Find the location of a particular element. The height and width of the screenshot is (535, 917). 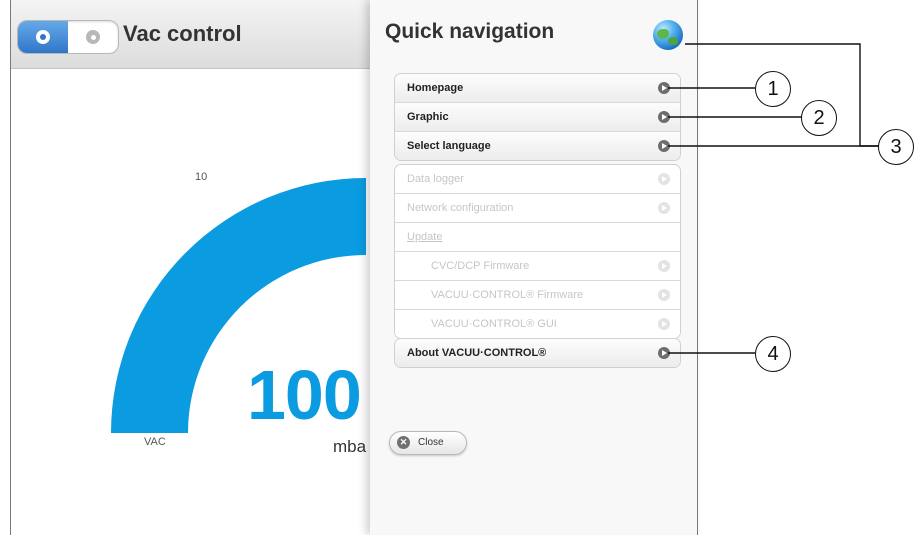

callout-marker-2: 2 is located at coordinates (819, 118).